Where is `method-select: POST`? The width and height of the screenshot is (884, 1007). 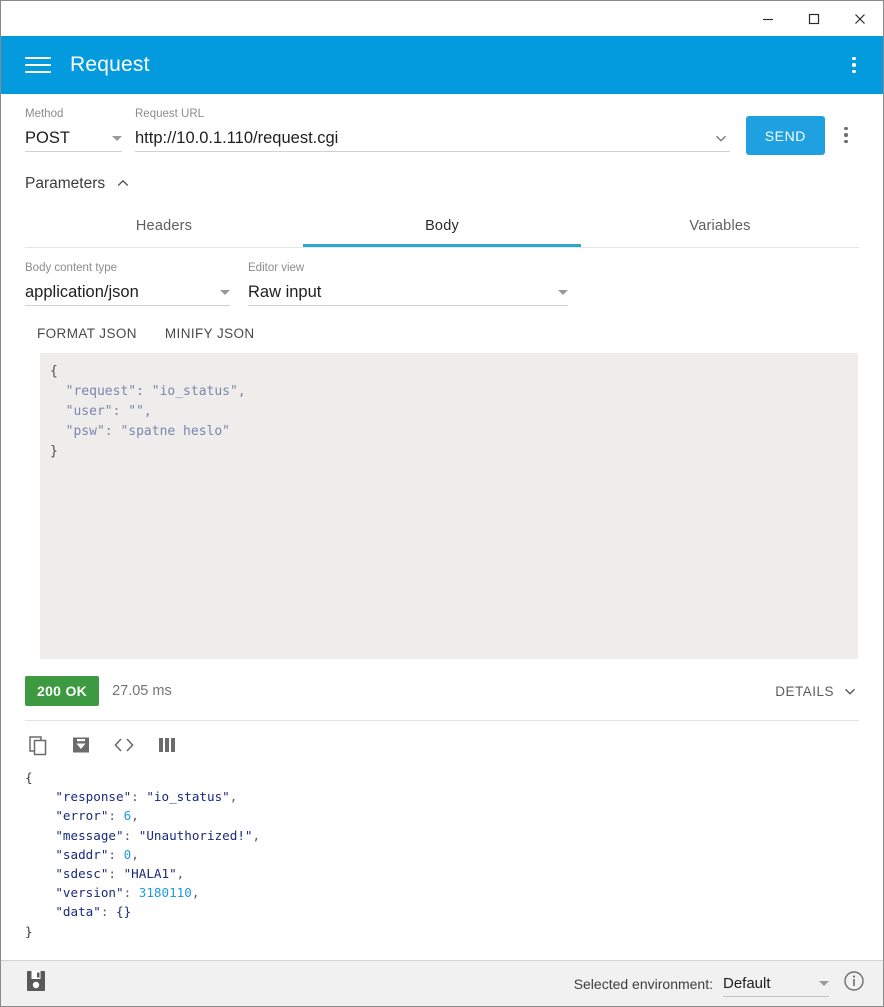 method-select: POST is located at coordinates (73, 138).